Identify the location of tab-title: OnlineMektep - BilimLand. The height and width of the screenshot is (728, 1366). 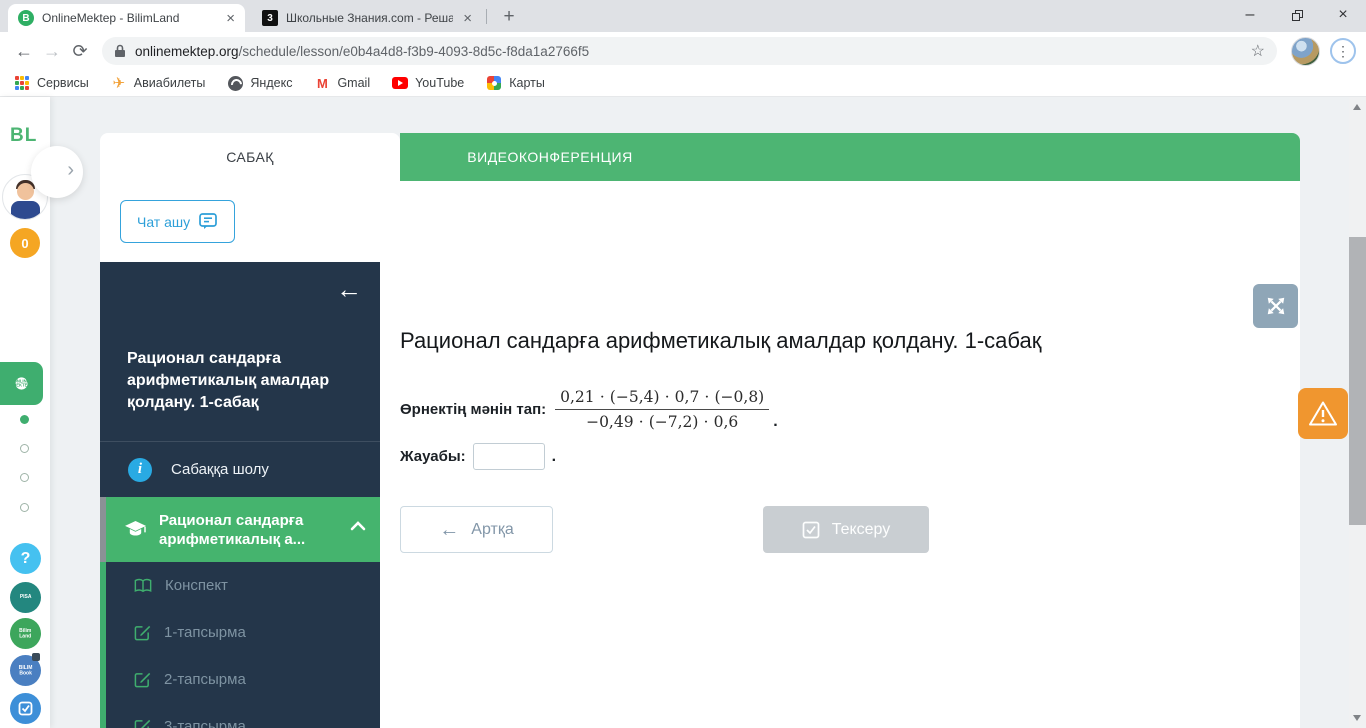
(111, 18).